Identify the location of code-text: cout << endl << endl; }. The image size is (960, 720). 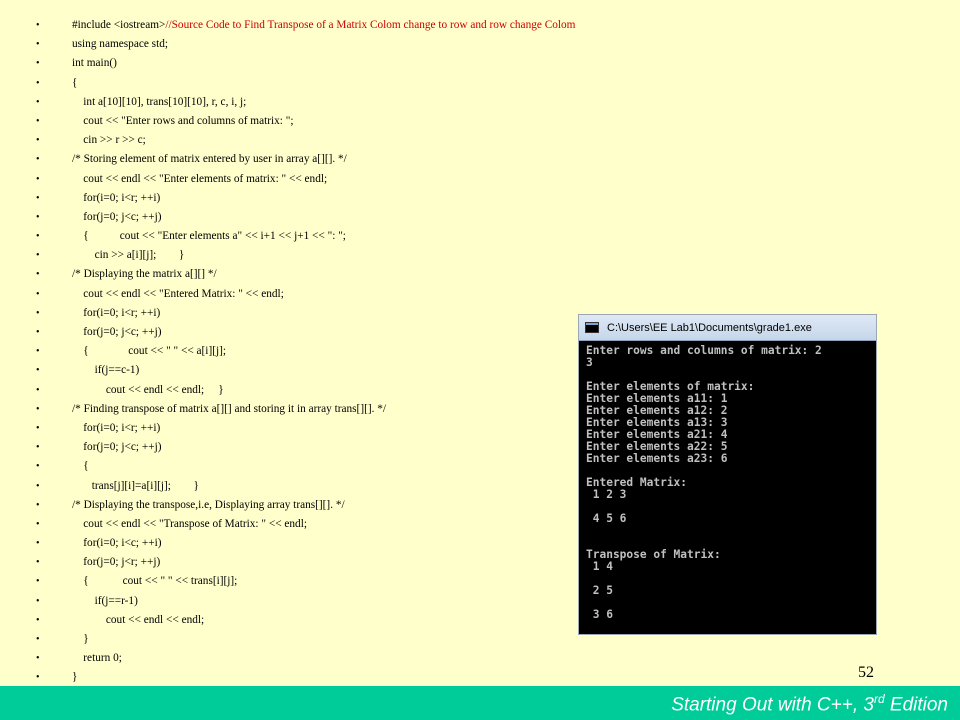
(148, 390).